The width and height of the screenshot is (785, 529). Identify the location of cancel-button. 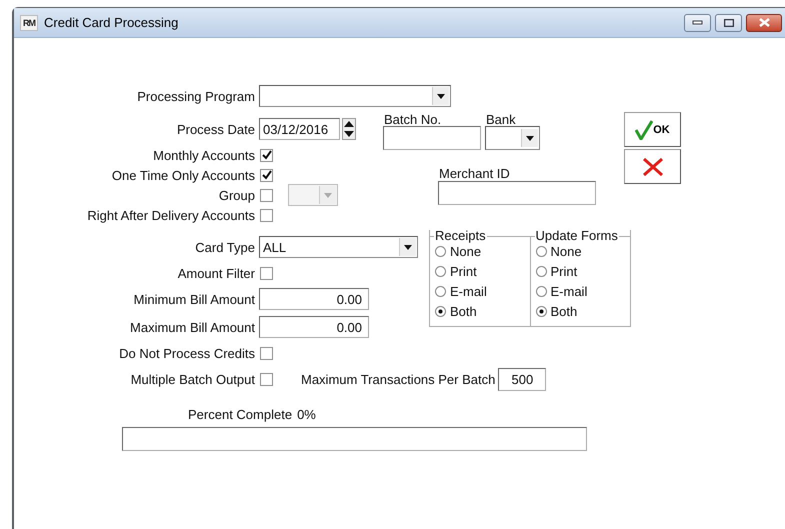
(652, 166).